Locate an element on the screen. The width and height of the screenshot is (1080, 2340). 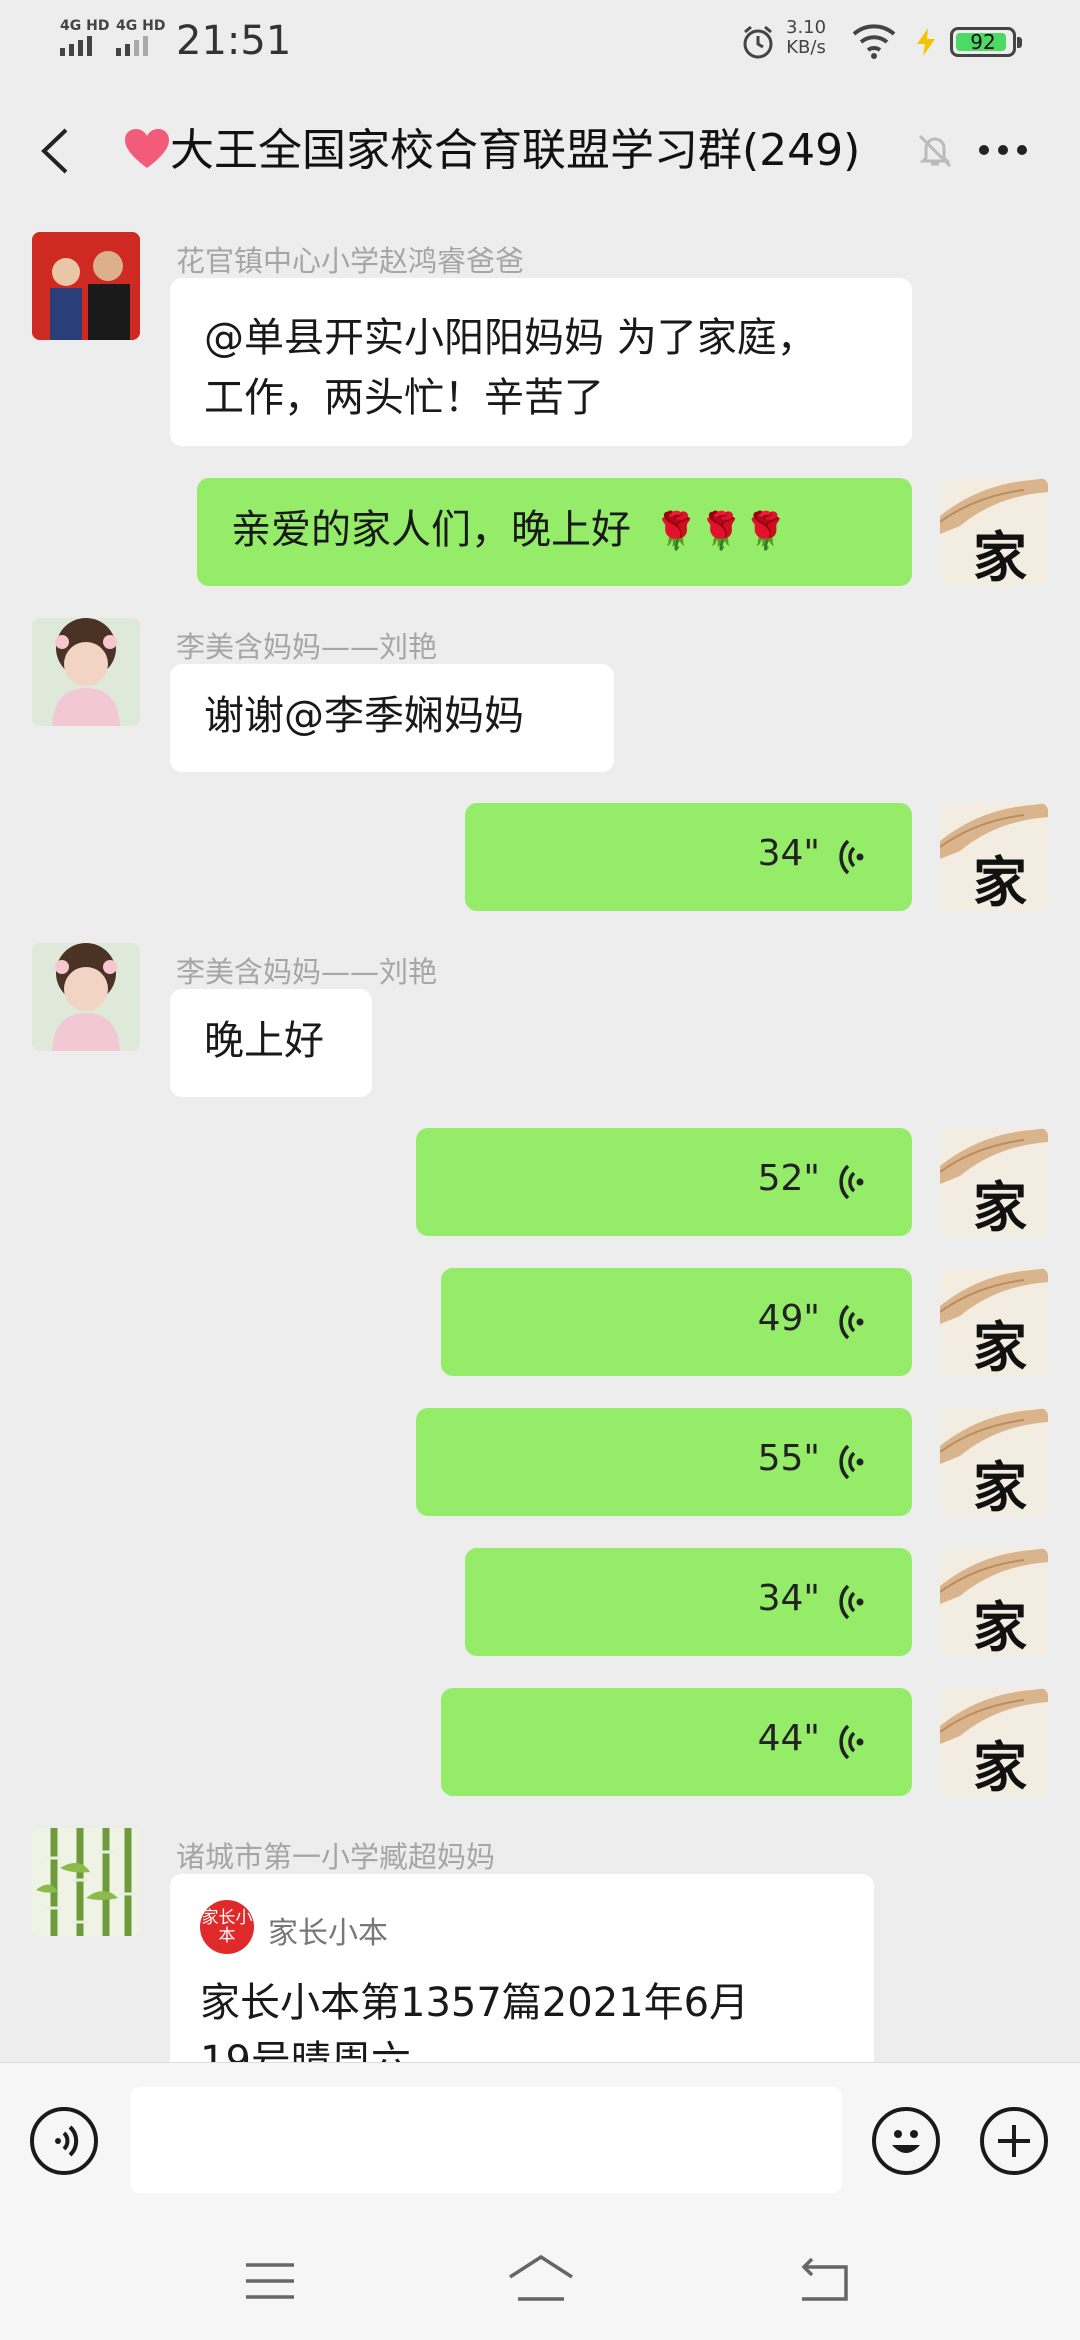
message-bubble: 谢谢@李季娴妈妈 is located at coordinates (392, 718).